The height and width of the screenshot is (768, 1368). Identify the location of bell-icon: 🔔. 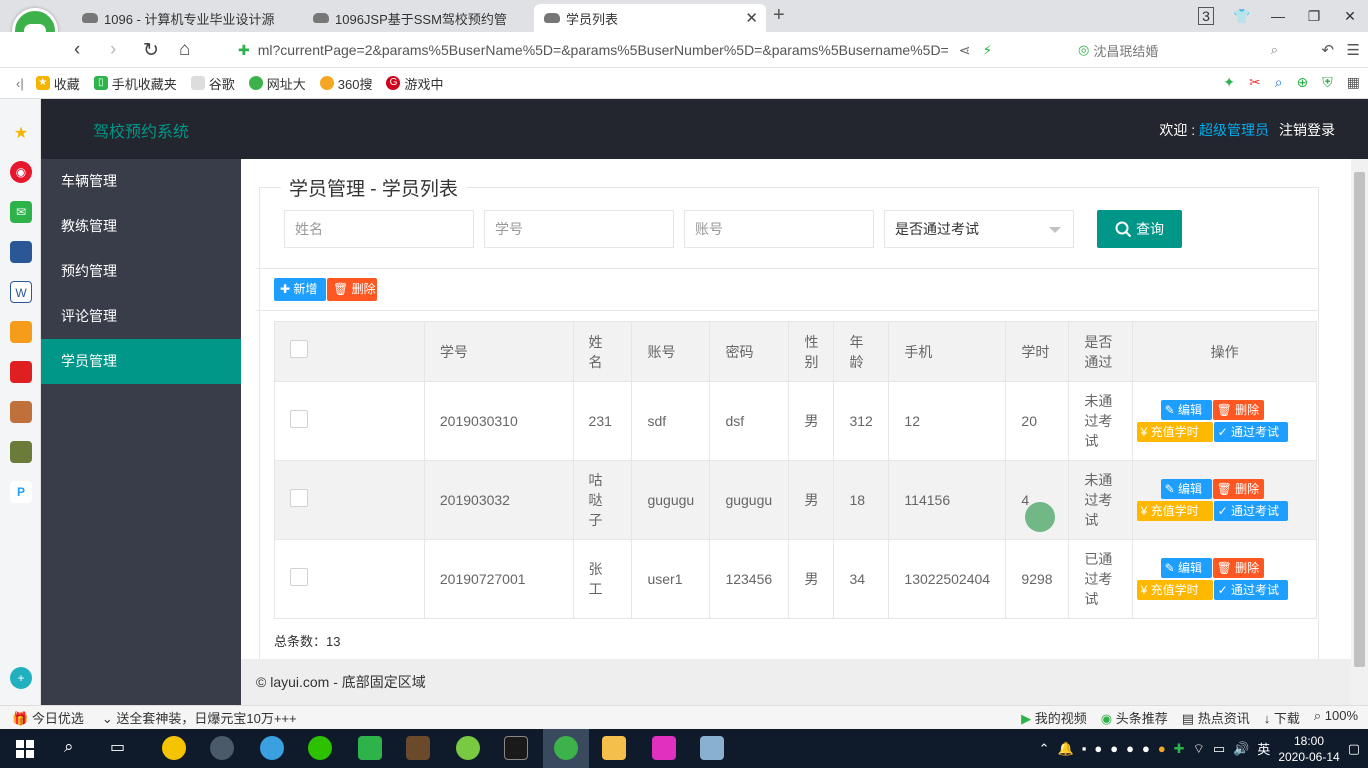
(1066, 749).